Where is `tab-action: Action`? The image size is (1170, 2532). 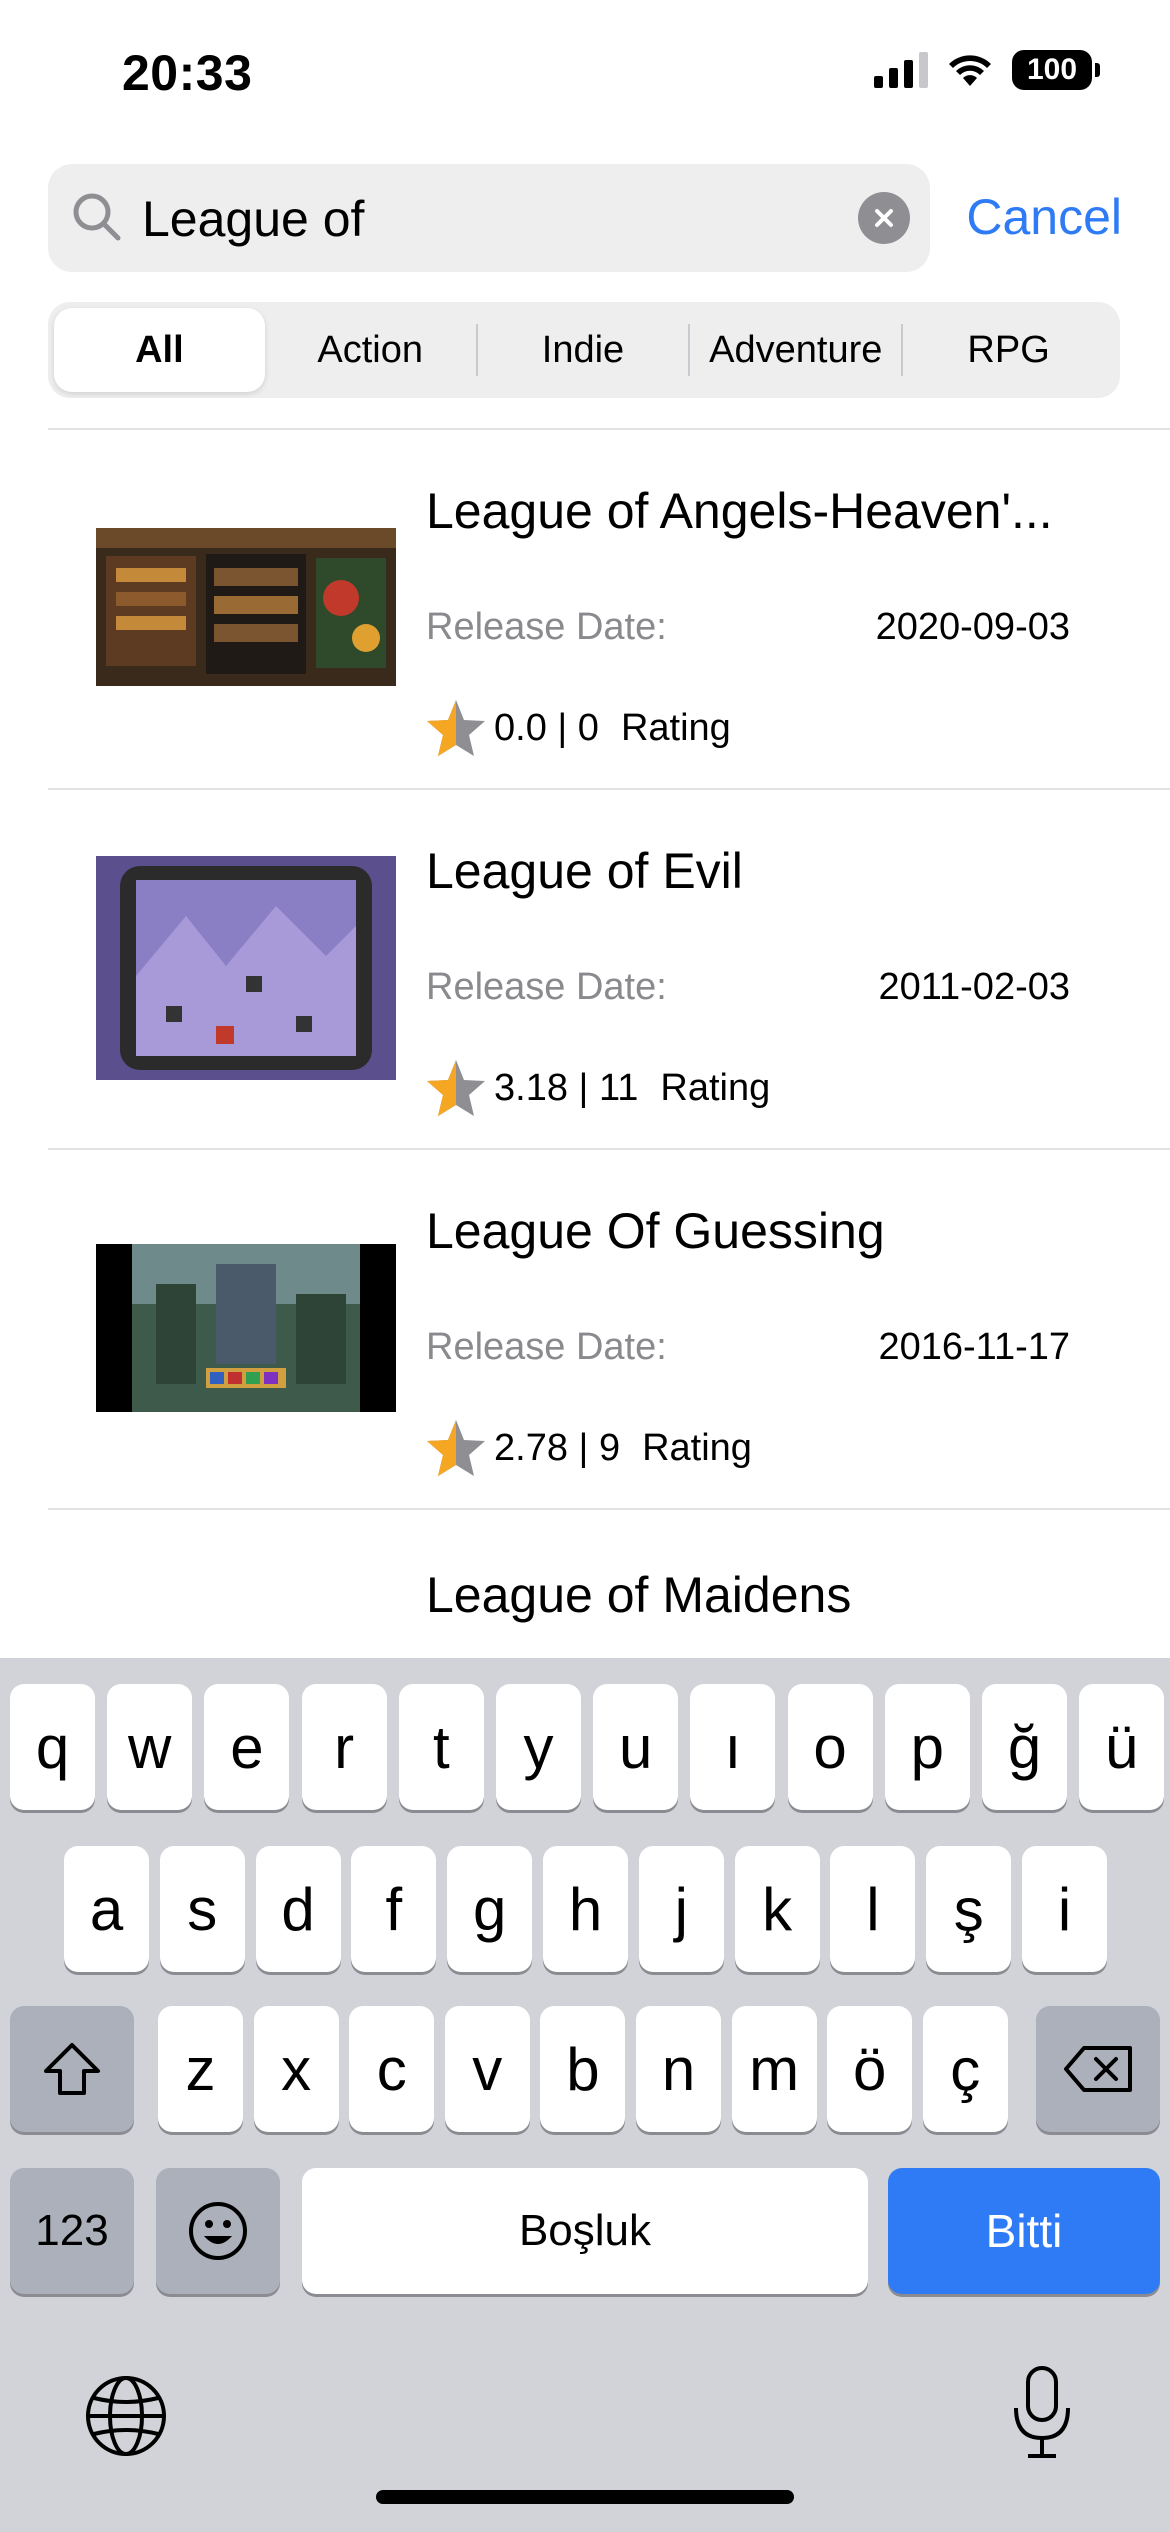
tab-action: Action is located at coordinates (370, 350).